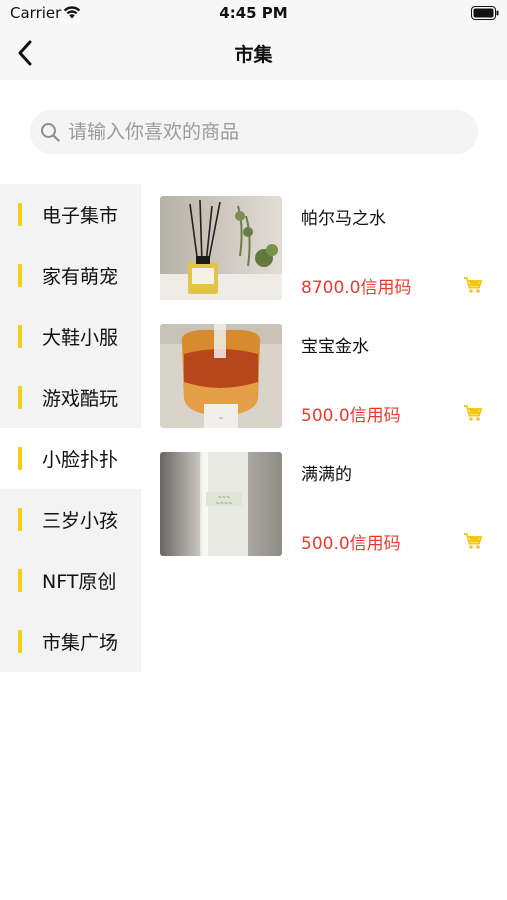  What do you see at coordinates (80, 643) in the screenshot?
I see `sidebar-item-label: 市集广场` at bounding box center [80, 643].